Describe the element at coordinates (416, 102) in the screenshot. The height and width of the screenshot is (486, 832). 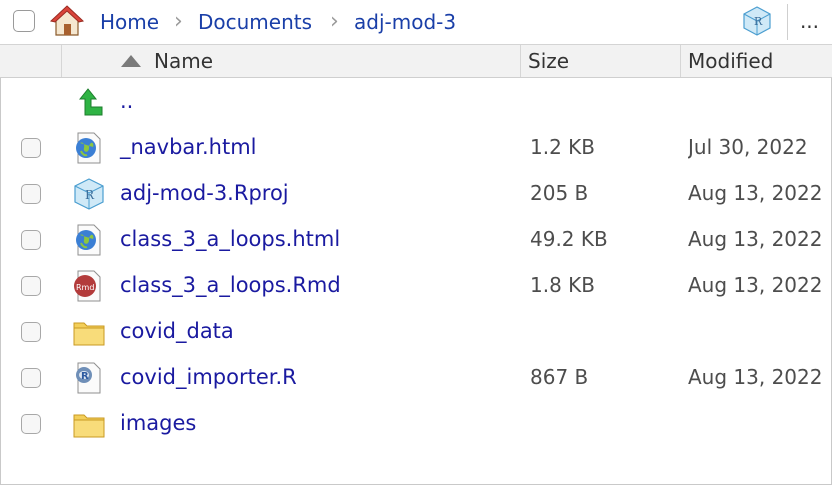
I see `list-item: ..` at that location.